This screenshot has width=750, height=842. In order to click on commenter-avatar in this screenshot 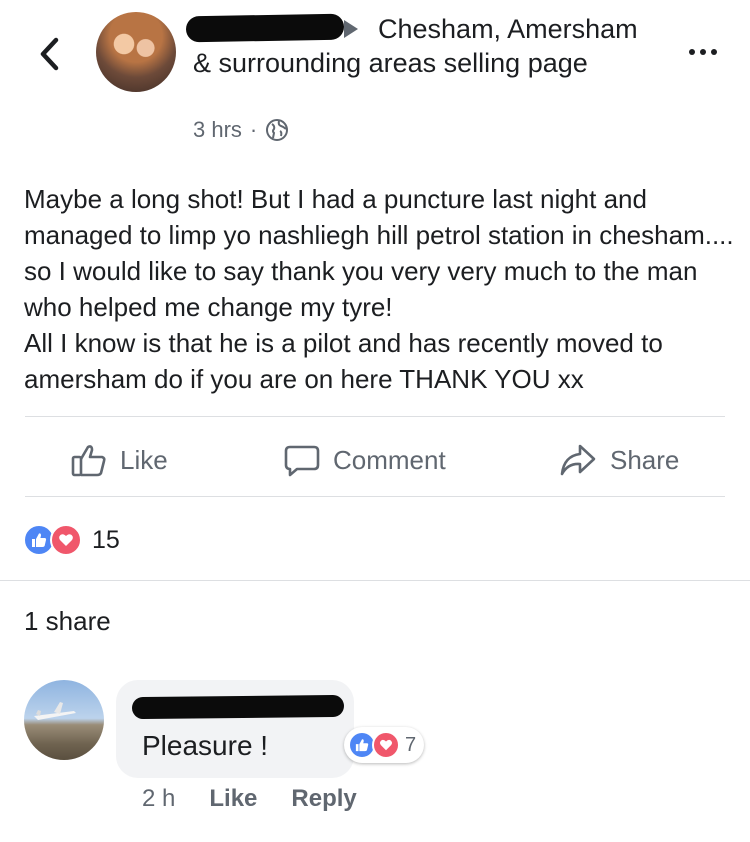, I will do `click(64, 720)`.